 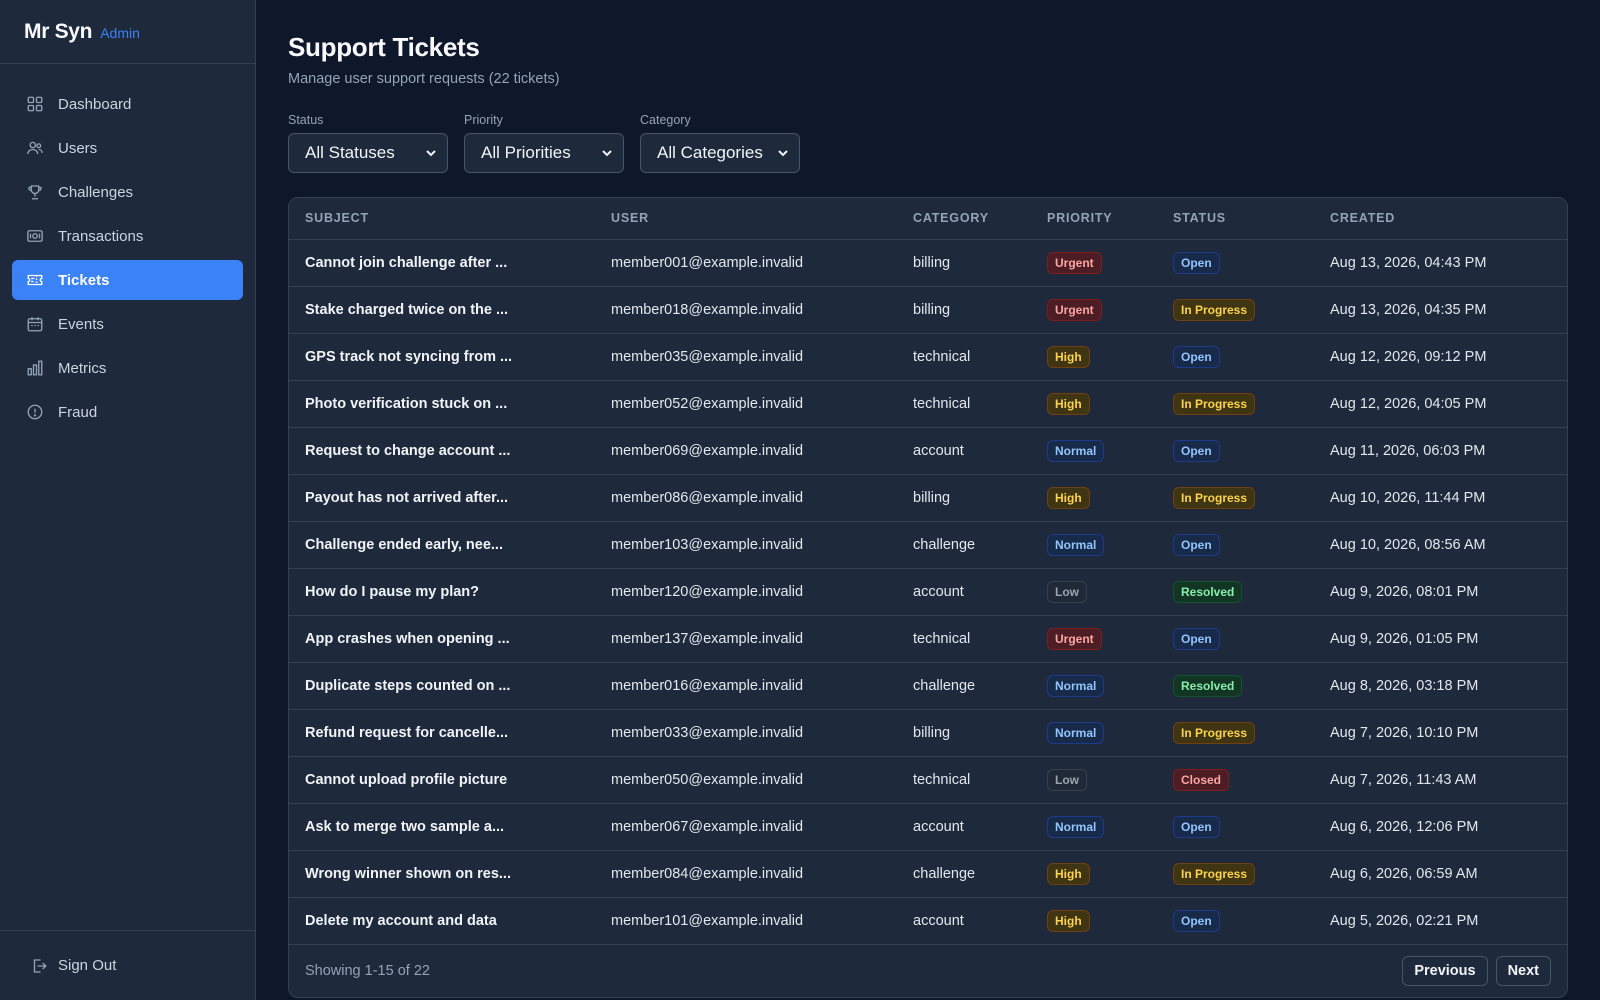 What do you see at coordinates (58, 31) in the screenshot?
I see `brand-name: Mr Syn` at bounding box center [58, 31].